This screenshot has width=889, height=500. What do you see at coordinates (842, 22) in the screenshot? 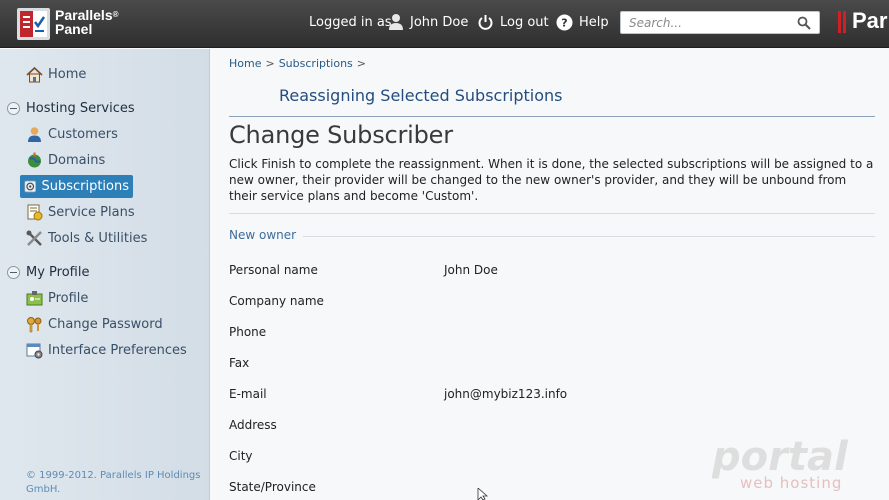
I see `parallels-bars-icon` at bounding box center [842, 22].